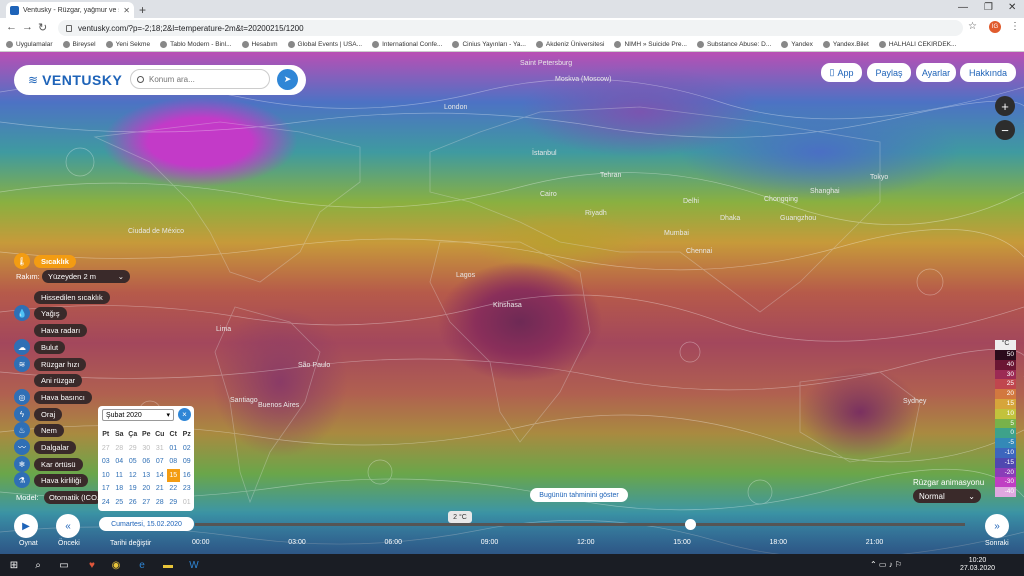  What do you see at coordinates (39, 430) in the screenshot?
I see `layer-humidity: ♨ Nem` at bounding box center [39, 430].